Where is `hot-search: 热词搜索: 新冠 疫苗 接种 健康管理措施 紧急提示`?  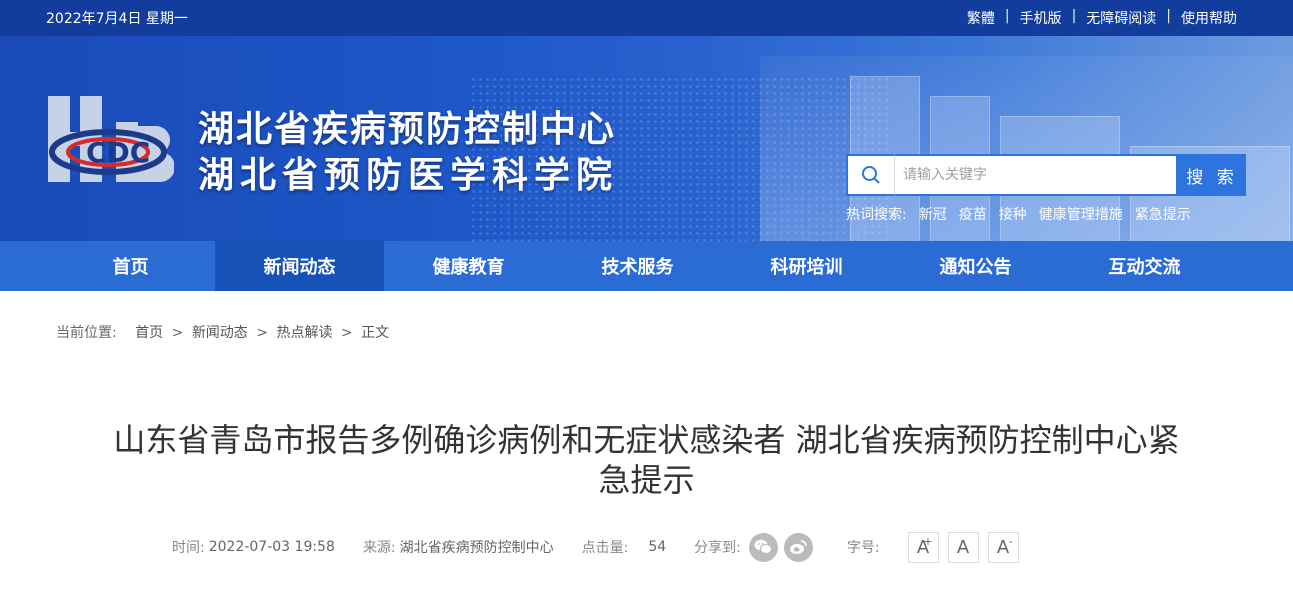
hot-search: 热词搜索: 新冠 疫苗 接种 健康管理措施 紧急提示 is located at coordinates (1018, 214).